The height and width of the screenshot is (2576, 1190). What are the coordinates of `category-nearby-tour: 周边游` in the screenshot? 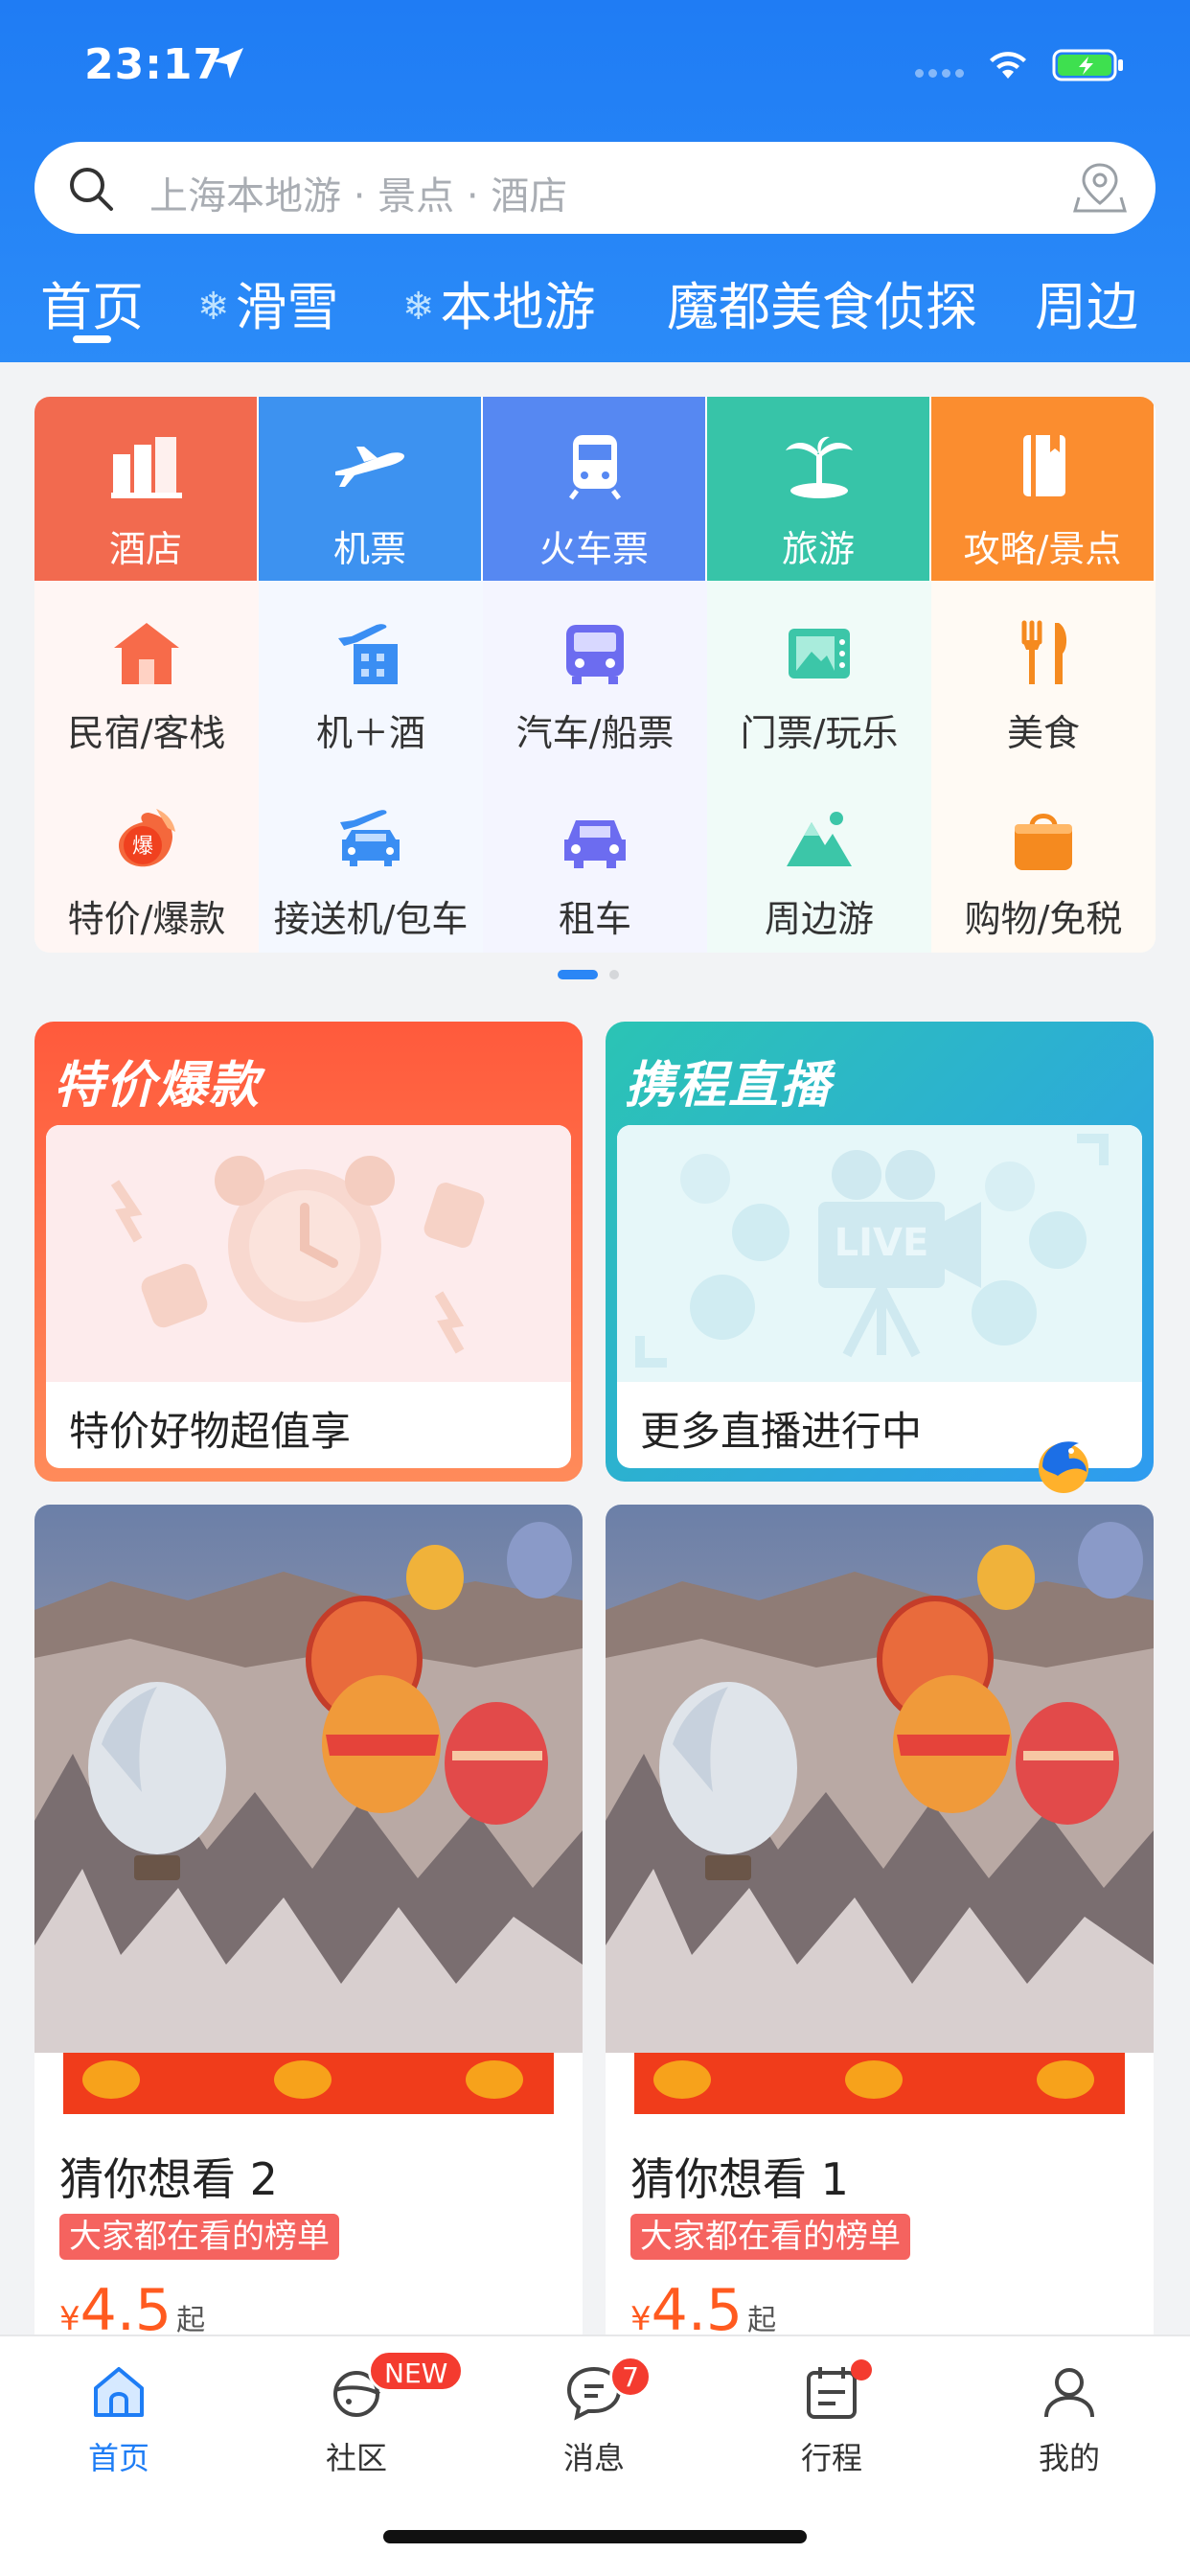 It's located at (819, 860).